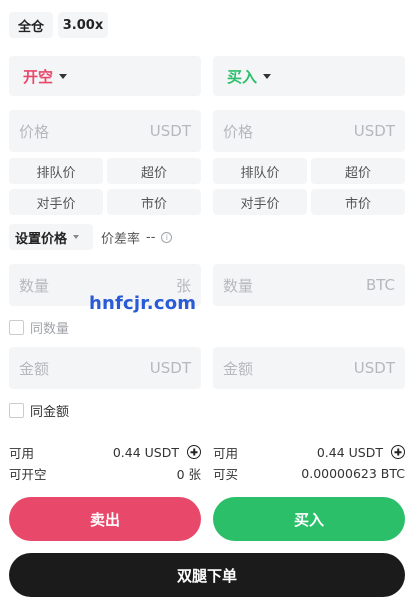 This screenshot has height=603, width=414. Describe the element at coordinates (34, 131) in the screenshot. I see `left-price-placeholder: 价格` at that location.